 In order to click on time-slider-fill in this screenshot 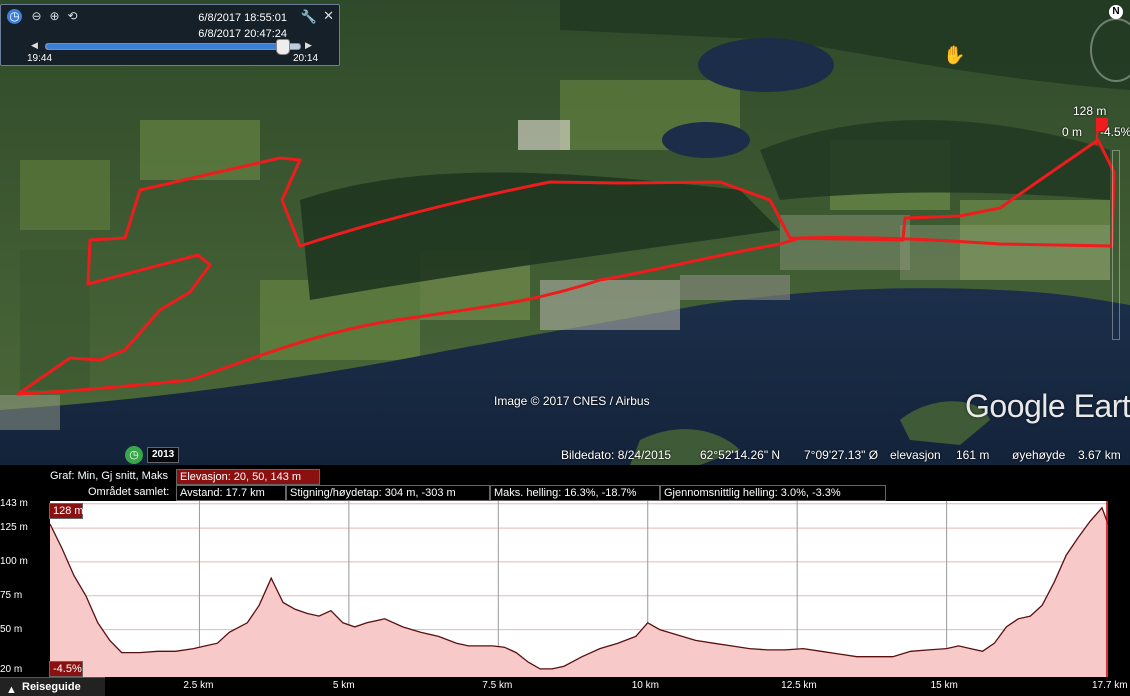, I will do `click(168, 46)`.